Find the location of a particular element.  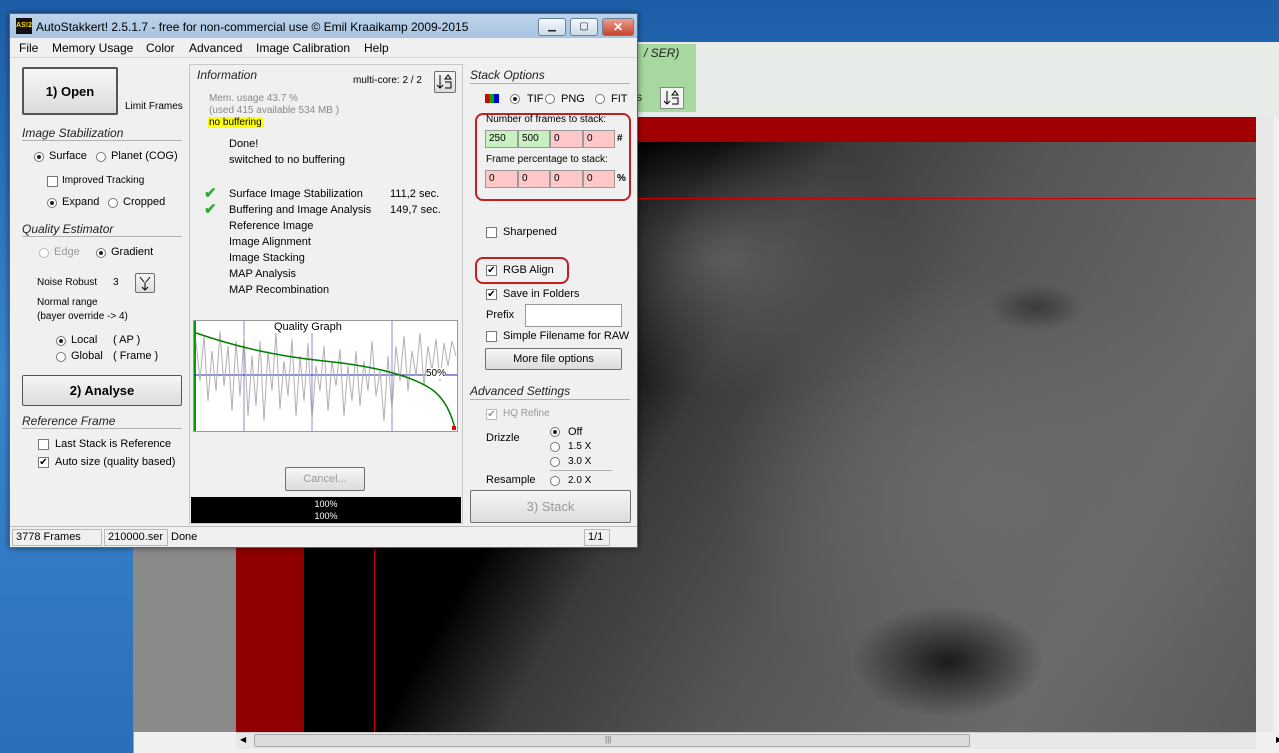

planet-label: Planet (COG) is located at coordinates (144, 156).